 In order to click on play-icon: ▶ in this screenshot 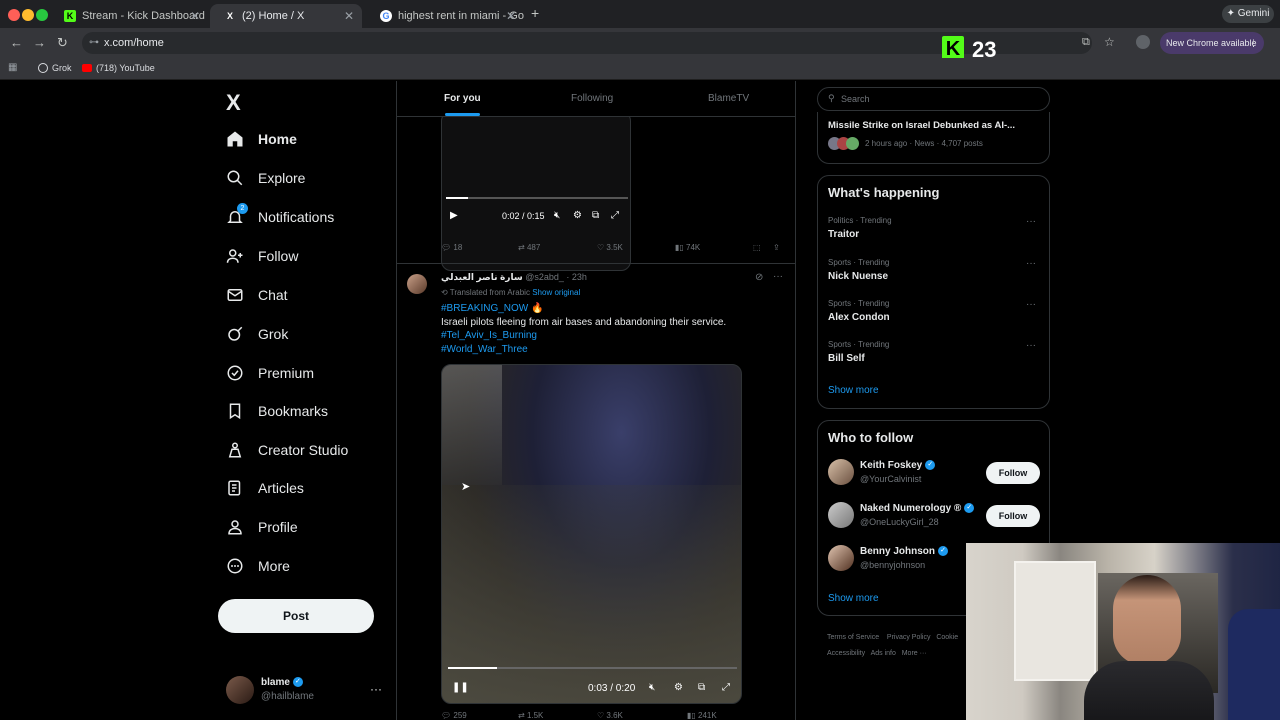, I will do `click(454, 215)`.